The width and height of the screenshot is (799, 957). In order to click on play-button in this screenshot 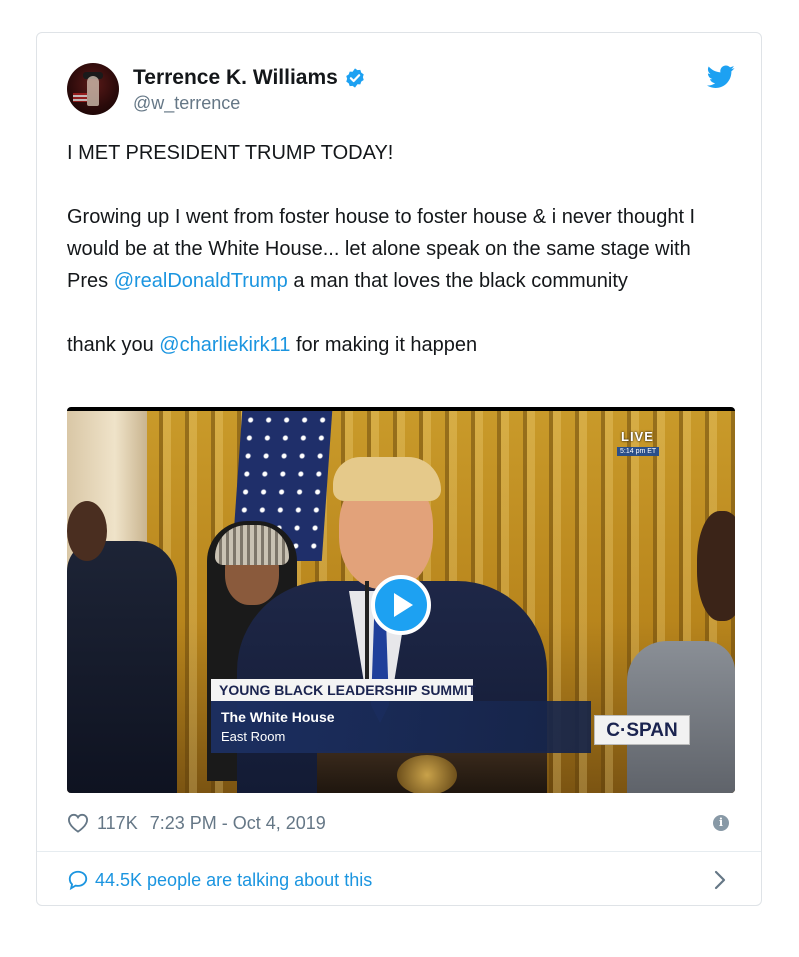, I will do `click(401, 605)`.